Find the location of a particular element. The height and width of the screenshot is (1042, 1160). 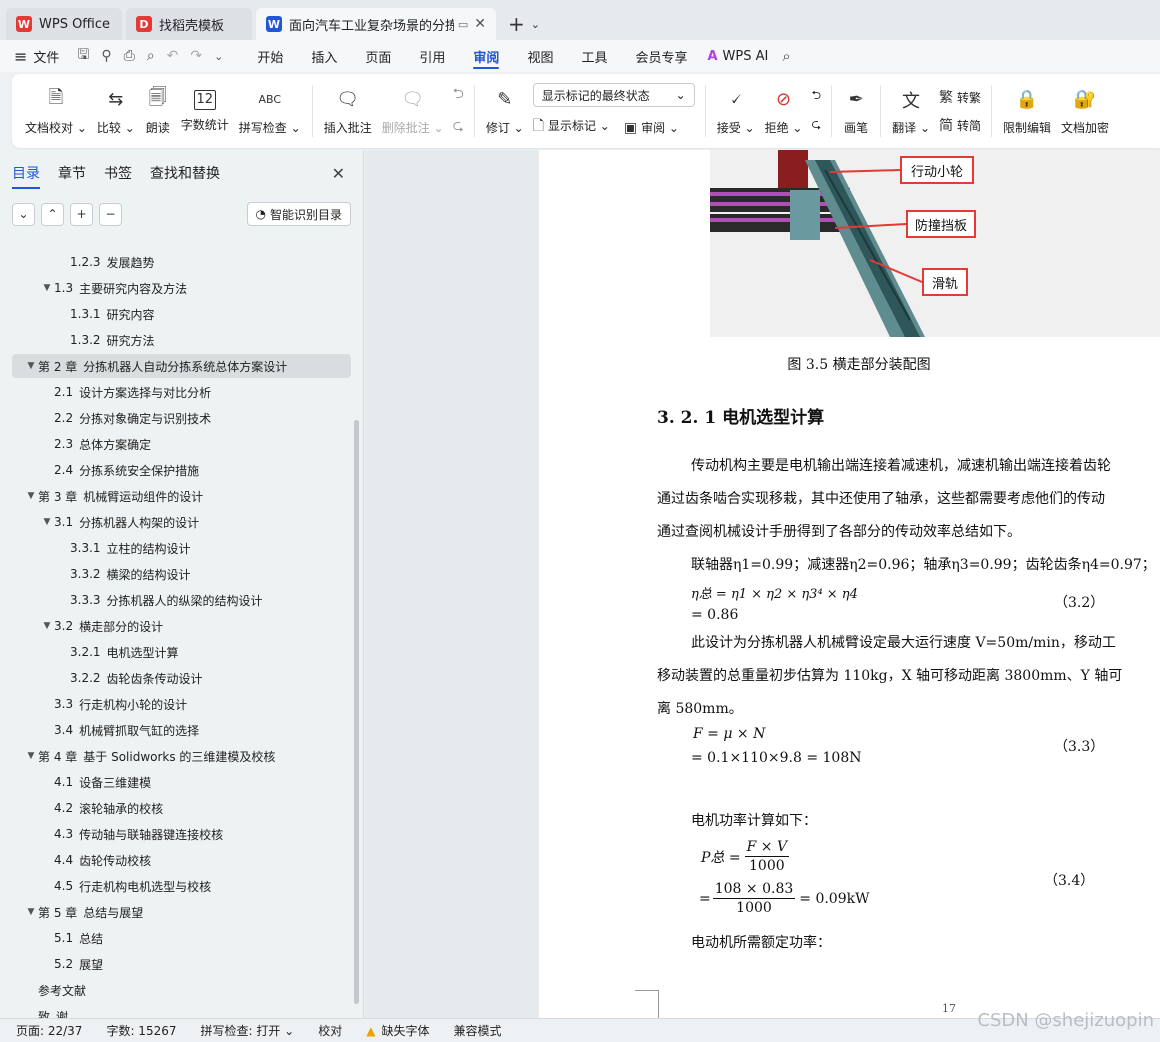

save-icon: 🖫 is located at coordinates (83, 56).